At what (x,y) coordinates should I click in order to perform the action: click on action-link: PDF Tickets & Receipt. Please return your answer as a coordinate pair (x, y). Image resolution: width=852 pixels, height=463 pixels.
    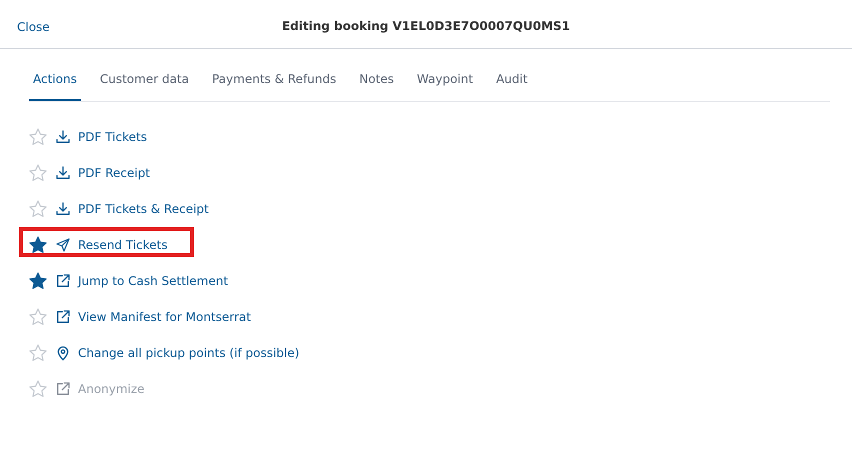
    Looking at the image, I should click on (143, 209).